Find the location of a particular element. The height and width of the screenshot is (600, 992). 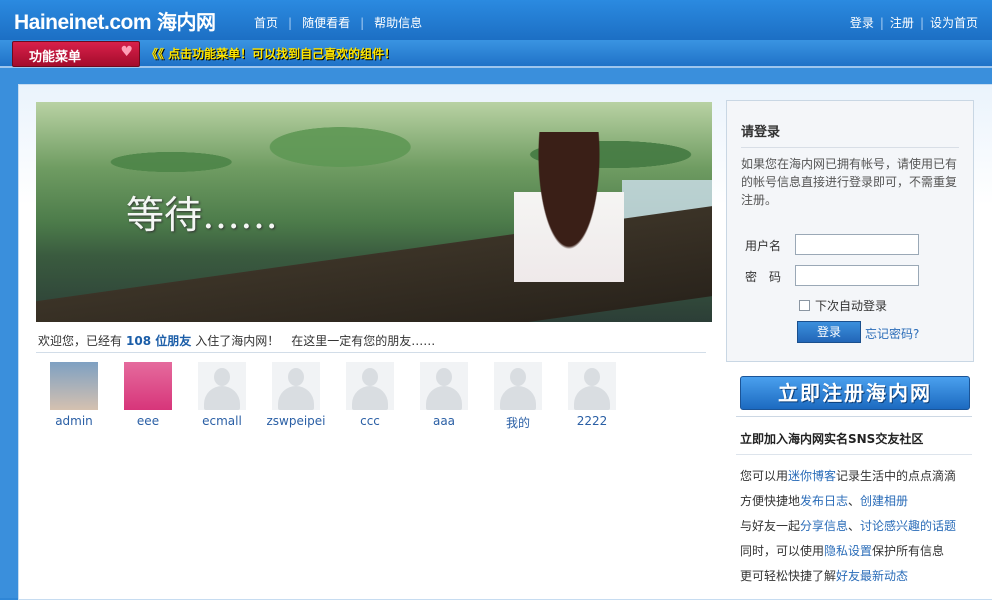

password-input is located at coordinates (857, 275).